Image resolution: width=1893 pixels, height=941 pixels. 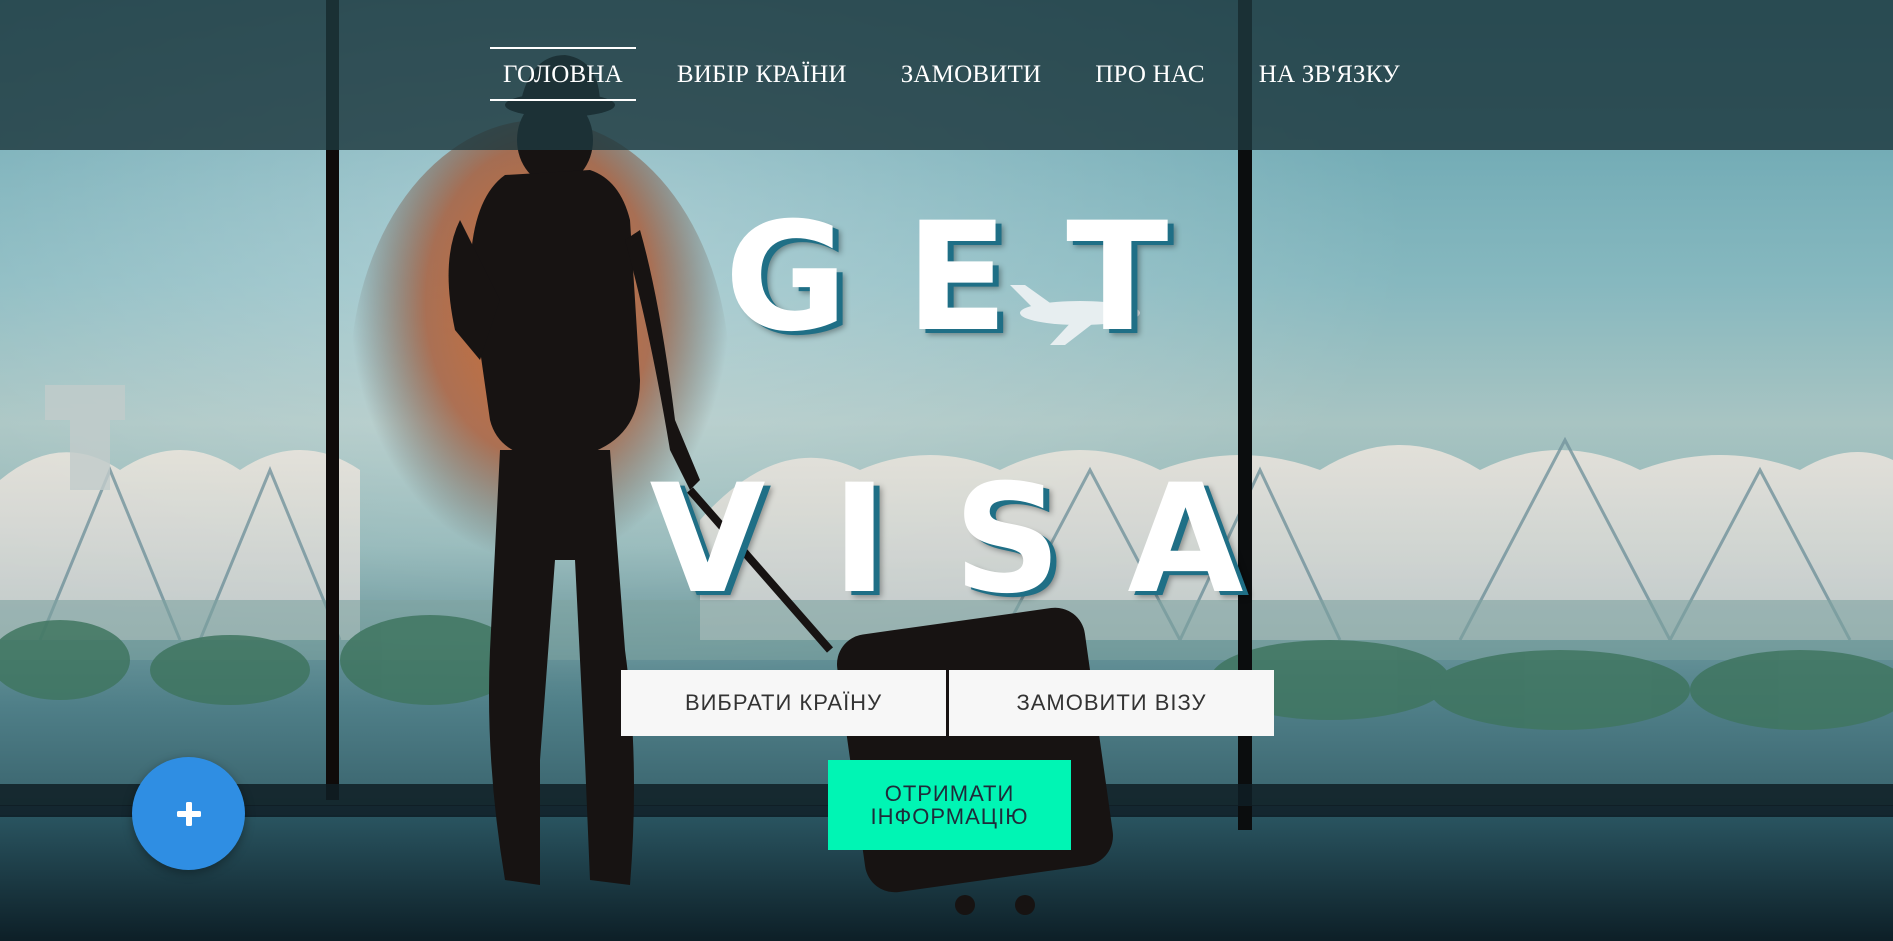 What do you see at coordinates (1111, 703) in the screenshot?
I see `order-visa-button: ЗАМОВИТИ ВІЗУ` at bounding box center [1111, 703].